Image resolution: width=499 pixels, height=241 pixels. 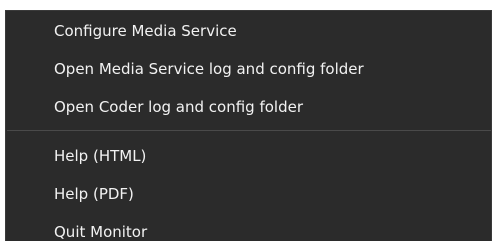 What do you see at coordinates (248, 227) in the screenshot?
I see `menu-item-quit-monitor: Quit Monitor` at bounding box center [248, 227].